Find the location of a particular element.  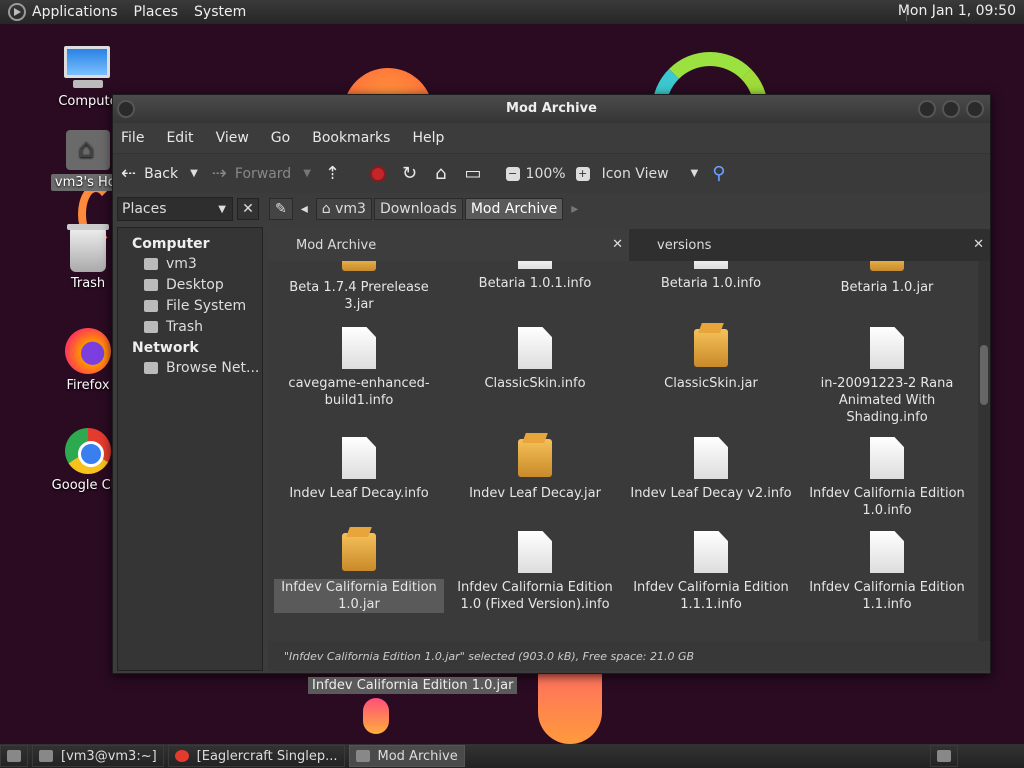

menubar: File Edit View Go Bookmarks Help is located at coordinates (551, 138).